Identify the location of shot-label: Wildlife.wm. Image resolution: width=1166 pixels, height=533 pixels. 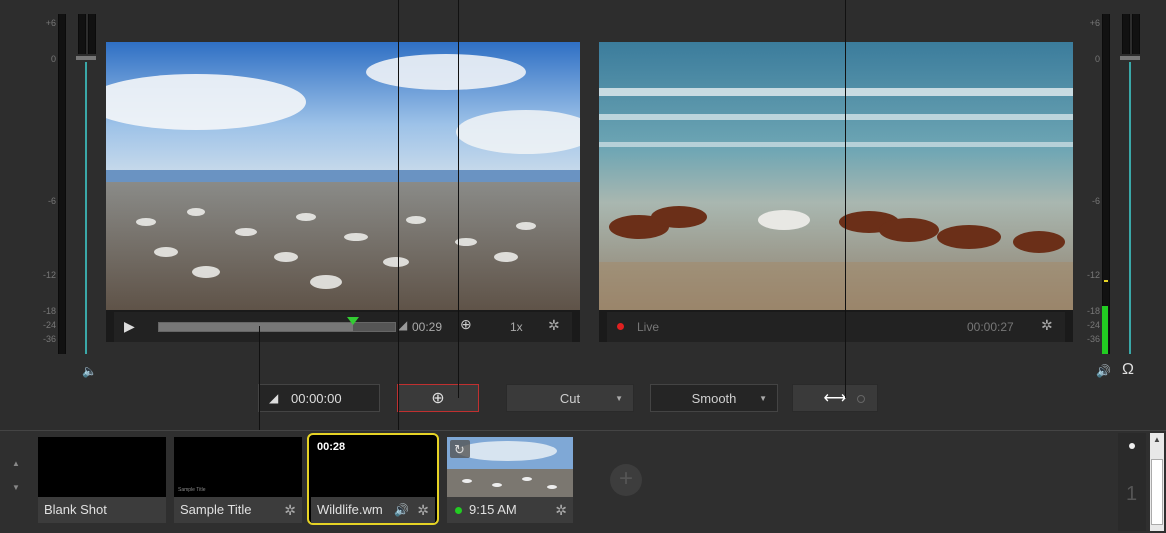
(350, 509).